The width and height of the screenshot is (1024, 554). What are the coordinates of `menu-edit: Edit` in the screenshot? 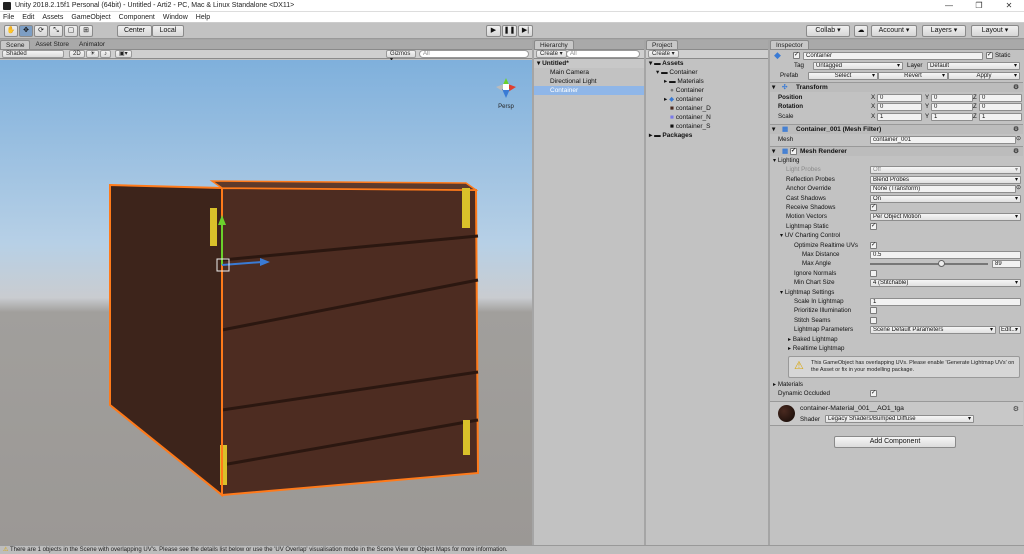 It's located at (28, 17).